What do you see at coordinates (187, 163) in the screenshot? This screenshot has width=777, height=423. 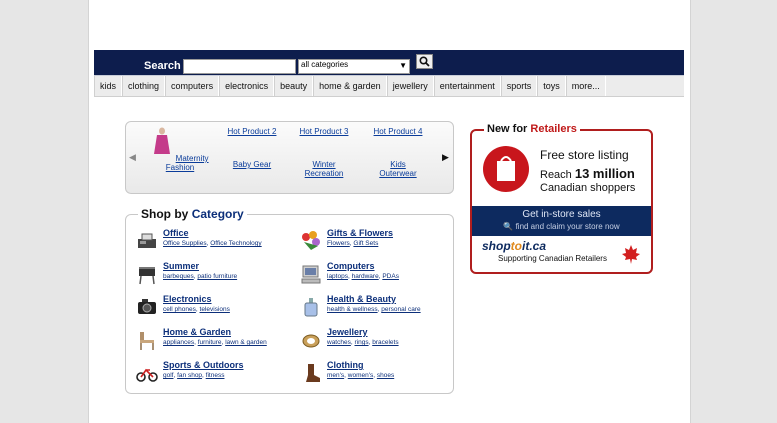 I see `carousel-item-label: Maternity Fashion` at bounding box center [187, 163].